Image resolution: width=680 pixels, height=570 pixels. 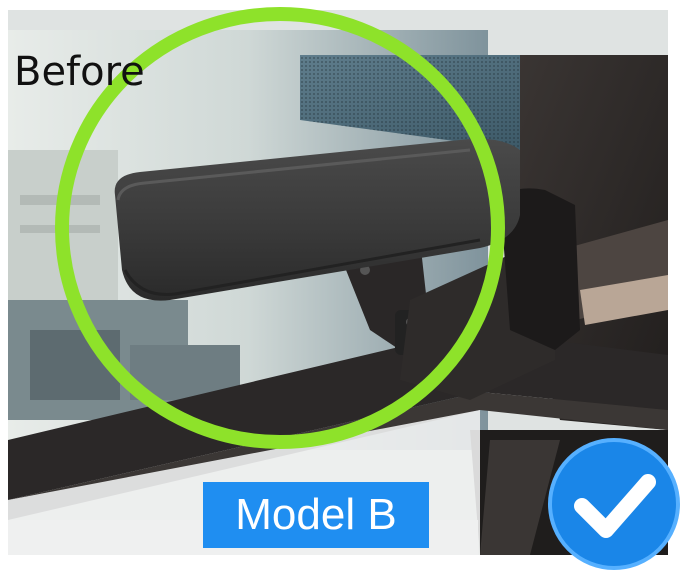 What do you see at coordinates (79, 72) in the screenshot?
I see `before-label: Before` at bounding box center [79, 72].